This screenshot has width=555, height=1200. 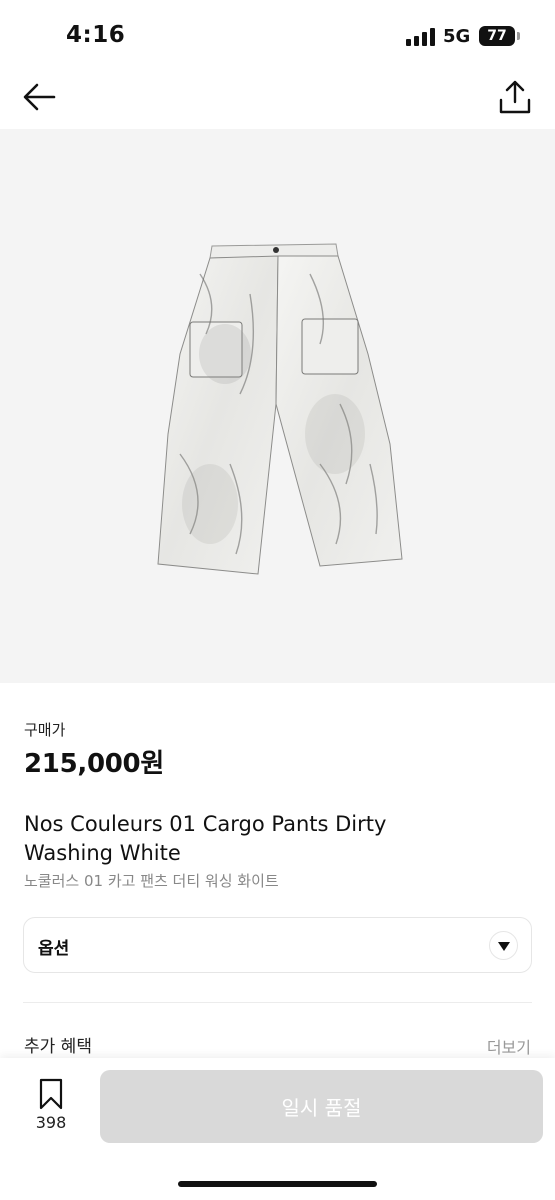 I want to click on product-name-ko: 노쿨러스 01 카고 팬츠 더티 워싱 화이트, so click(x=151, y=881).